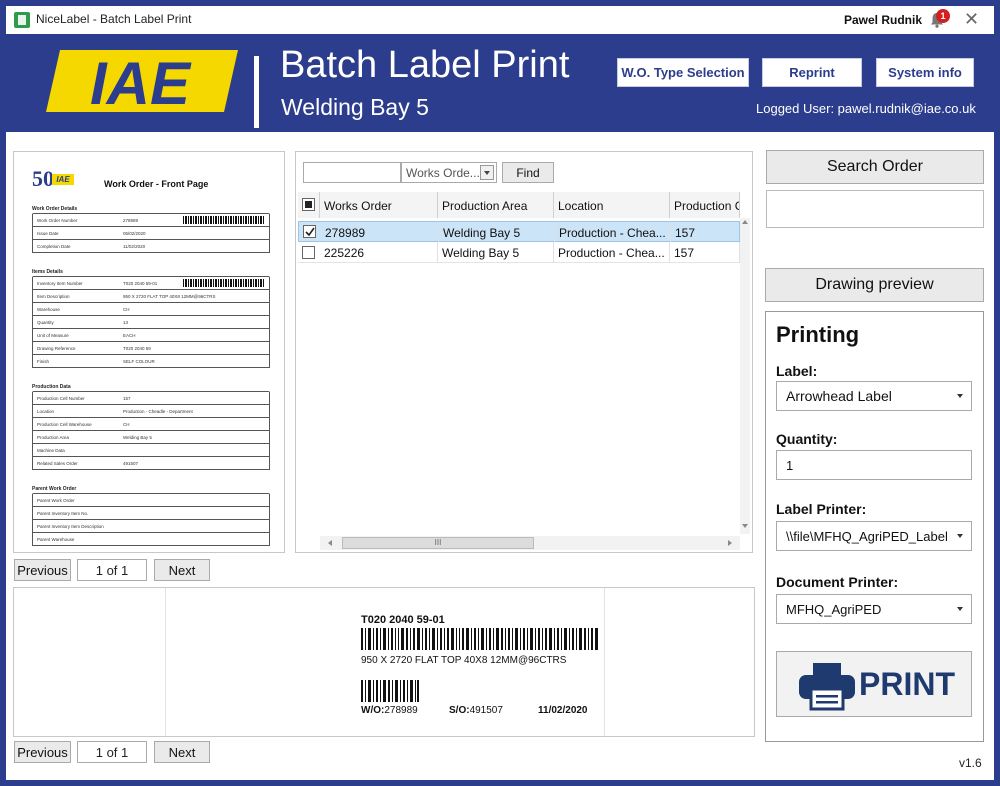  Describe the element at coordinates (330, 543) in the screenshot. I see `scroll-left-icon` at that location.